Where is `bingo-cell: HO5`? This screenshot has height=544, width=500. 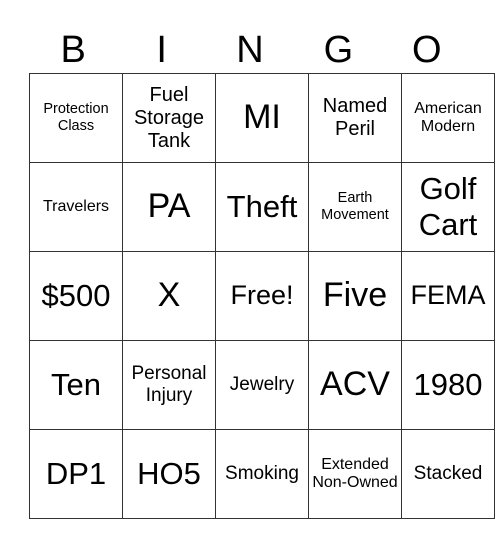
bingo-cell: HO5 is located at coordinates (169, 474).